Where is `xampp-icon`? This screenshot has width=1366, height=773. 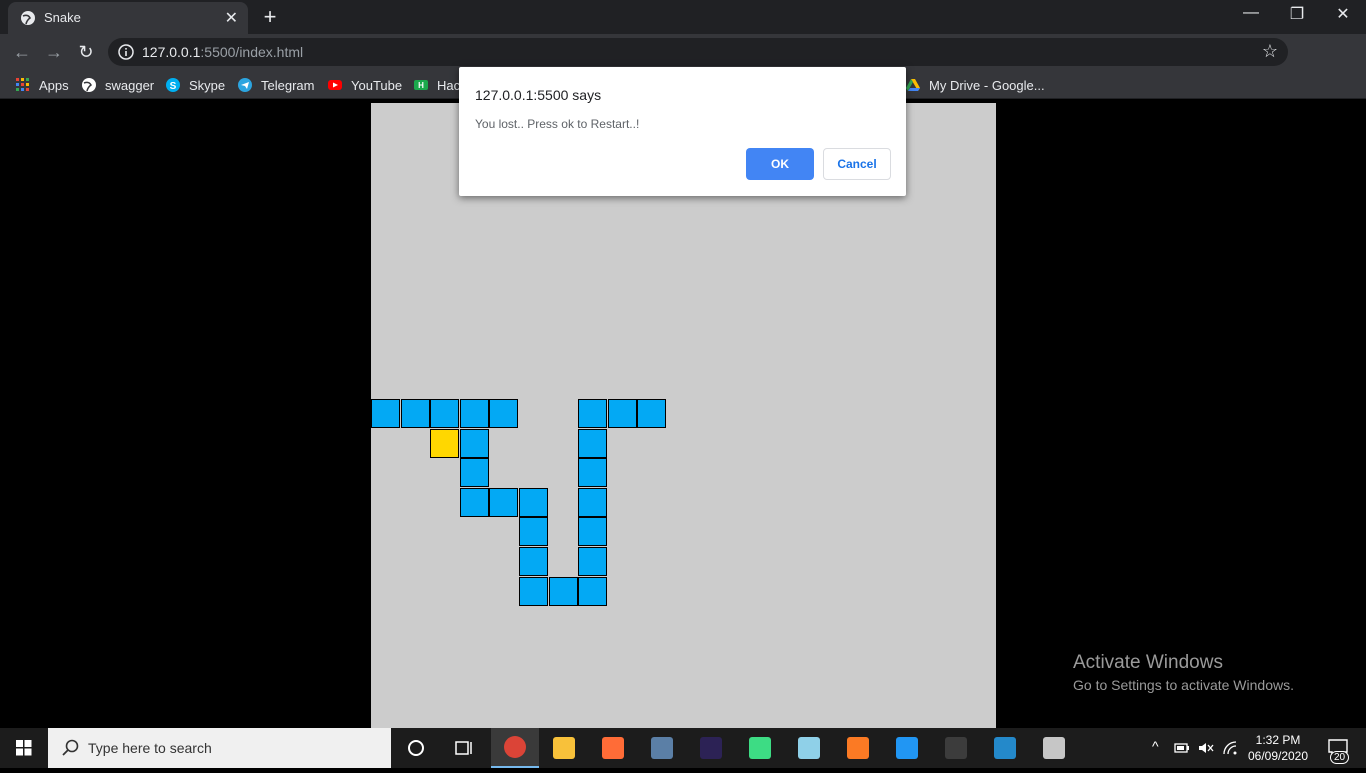
xampp-icon is located at coordinates (858, 748).